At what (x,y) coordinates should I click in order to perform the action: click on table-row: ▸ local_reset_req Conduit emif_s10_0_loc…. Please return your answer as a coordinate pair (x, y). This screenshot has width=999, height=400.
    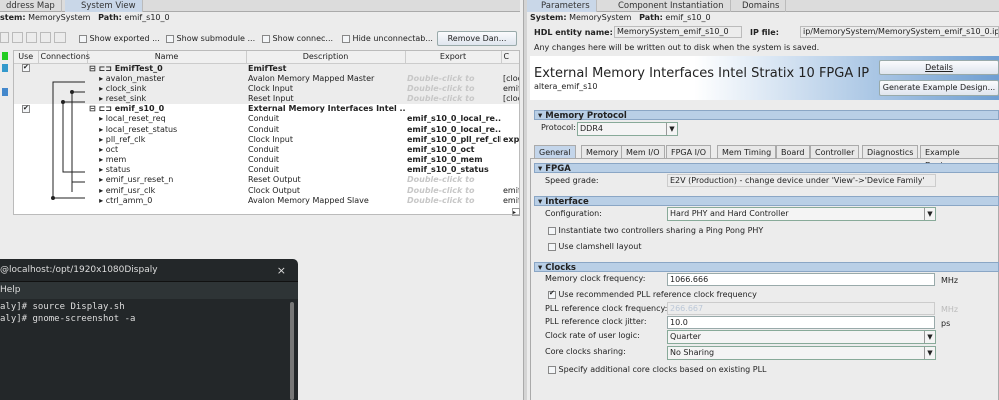
    Looking at the image, I should click on (266, 119).